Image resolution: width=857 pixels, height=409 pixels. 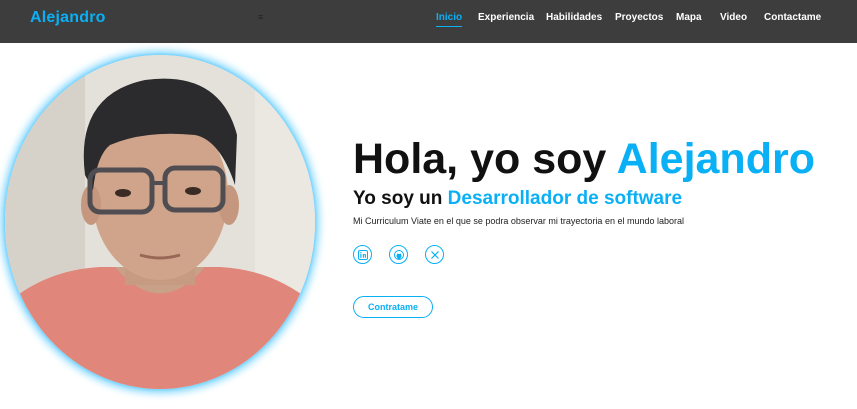 I want to click on x-twitter-icon, so click(x=434, y=254).